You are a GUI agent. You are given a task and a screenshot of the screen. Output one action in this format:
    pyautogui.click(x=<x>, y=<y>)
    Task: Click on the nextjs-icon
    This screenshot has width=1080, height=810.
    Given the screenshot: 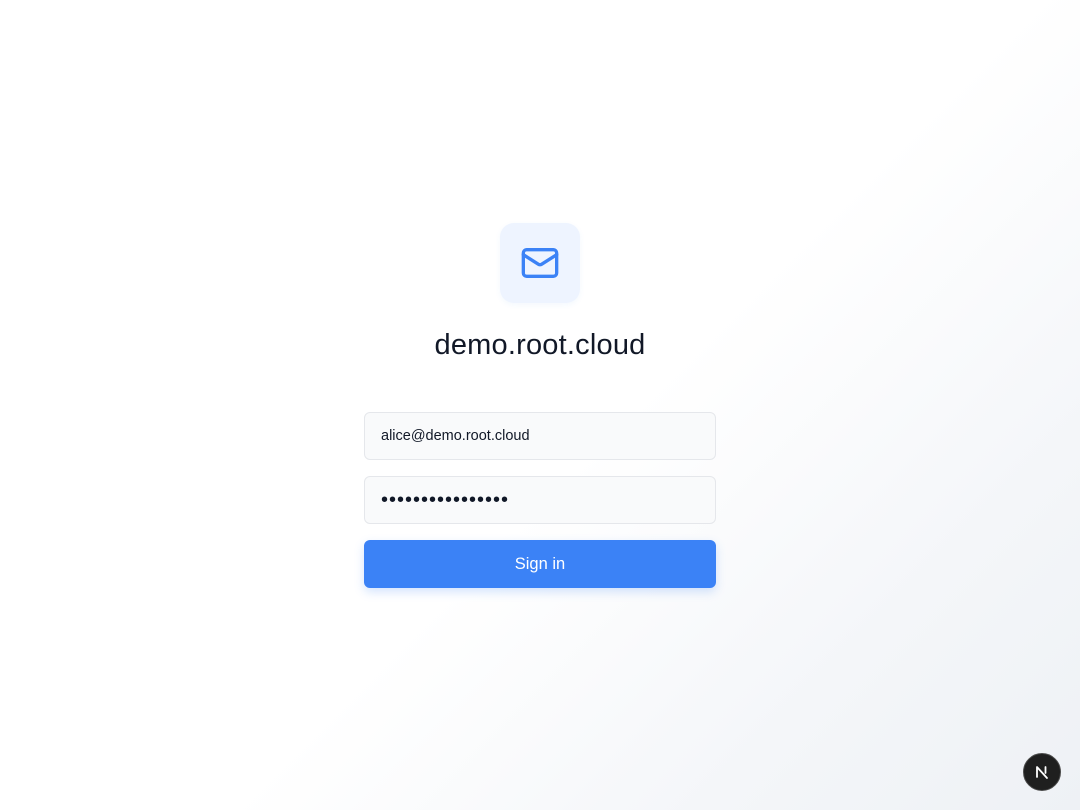 What is the action you would take?
    pyautogui.click(x=1042, y=772)
    